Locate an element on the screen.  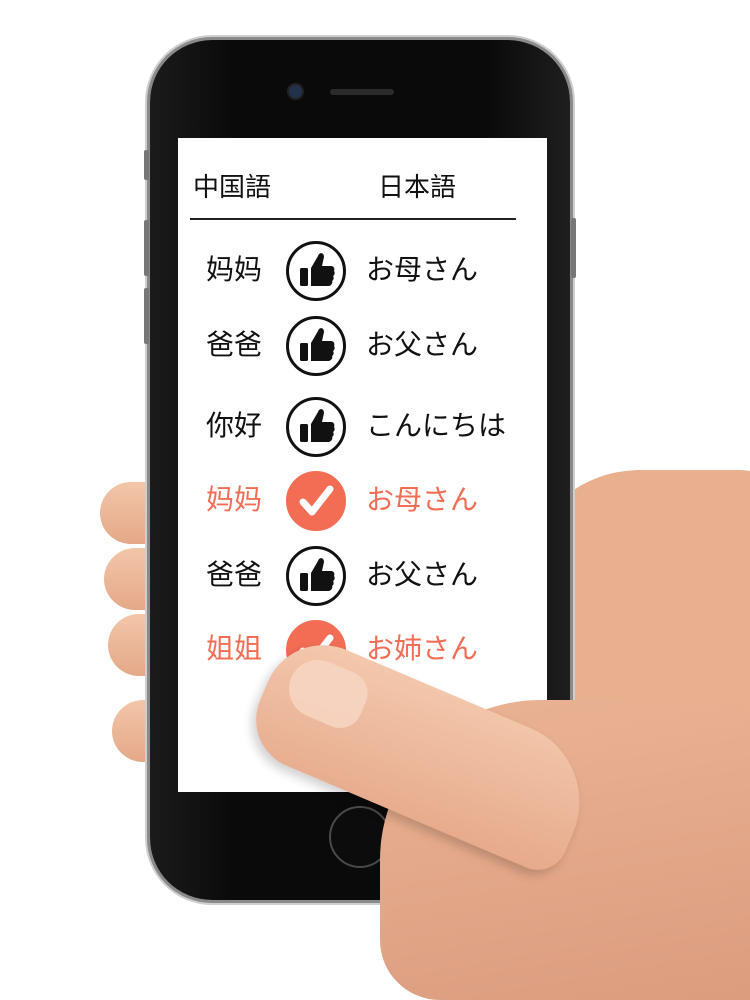
column-header: 中国語 日本語 is located at coordinates (353, 194).